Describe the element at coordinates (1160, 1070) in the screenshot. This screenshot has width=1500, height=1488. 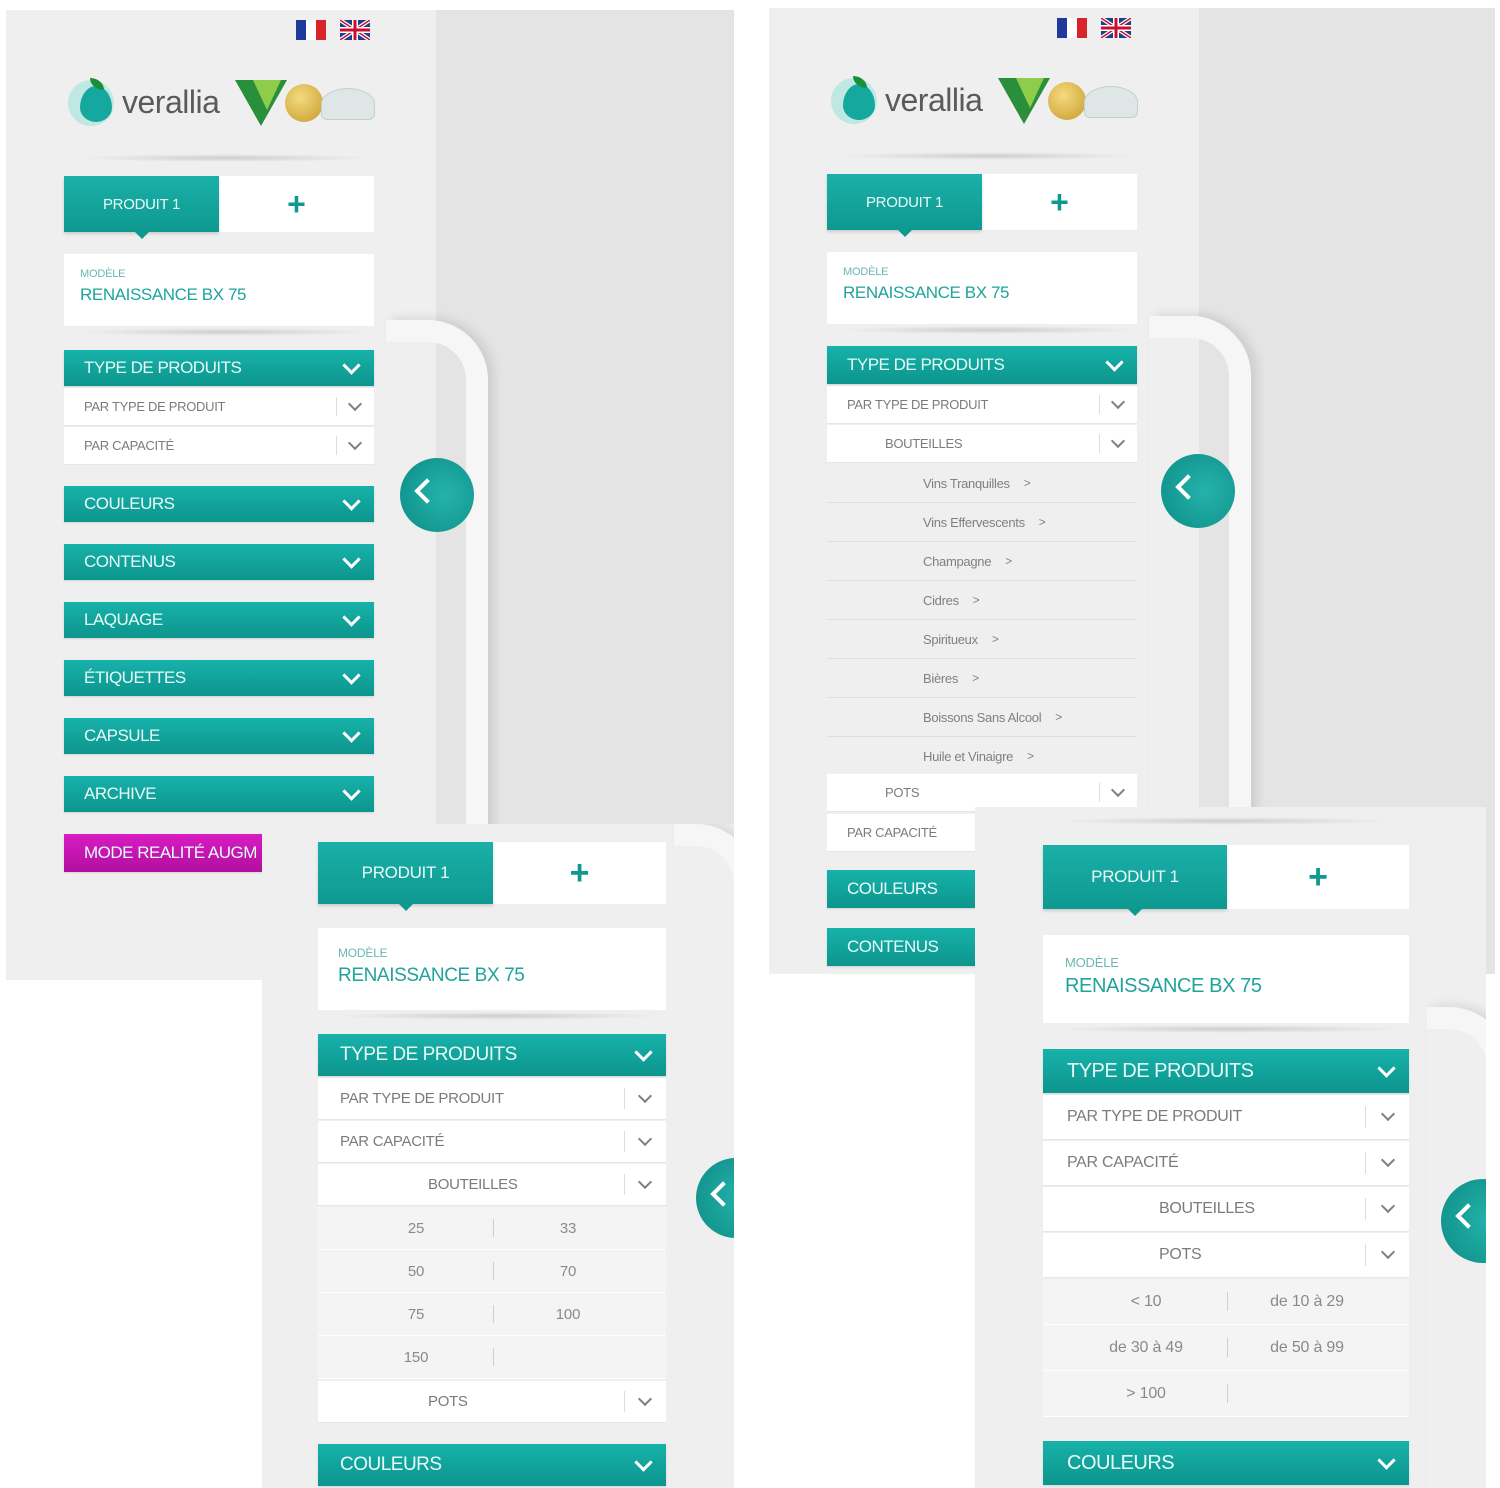
I see `type-de-produits-label: TYPE DE PRODUITS` at that location.